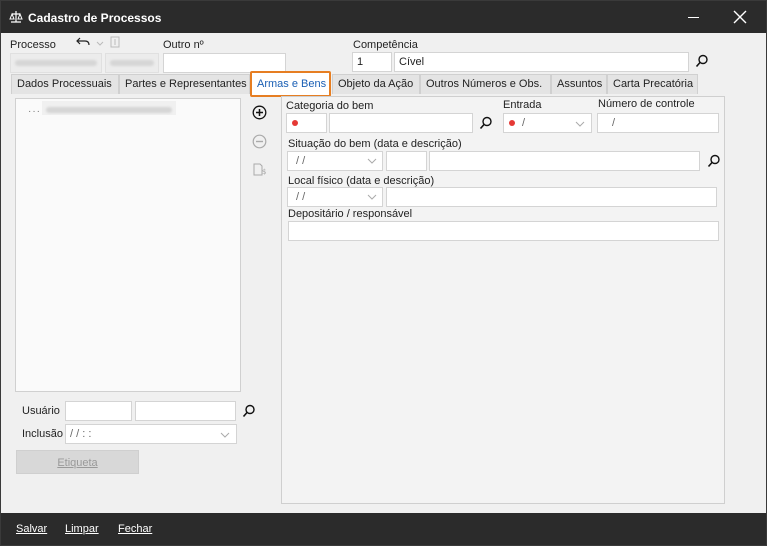 The width and height of the screenshot is (767, 546). I want to click on categoria-desc-input, so click(401, 123).